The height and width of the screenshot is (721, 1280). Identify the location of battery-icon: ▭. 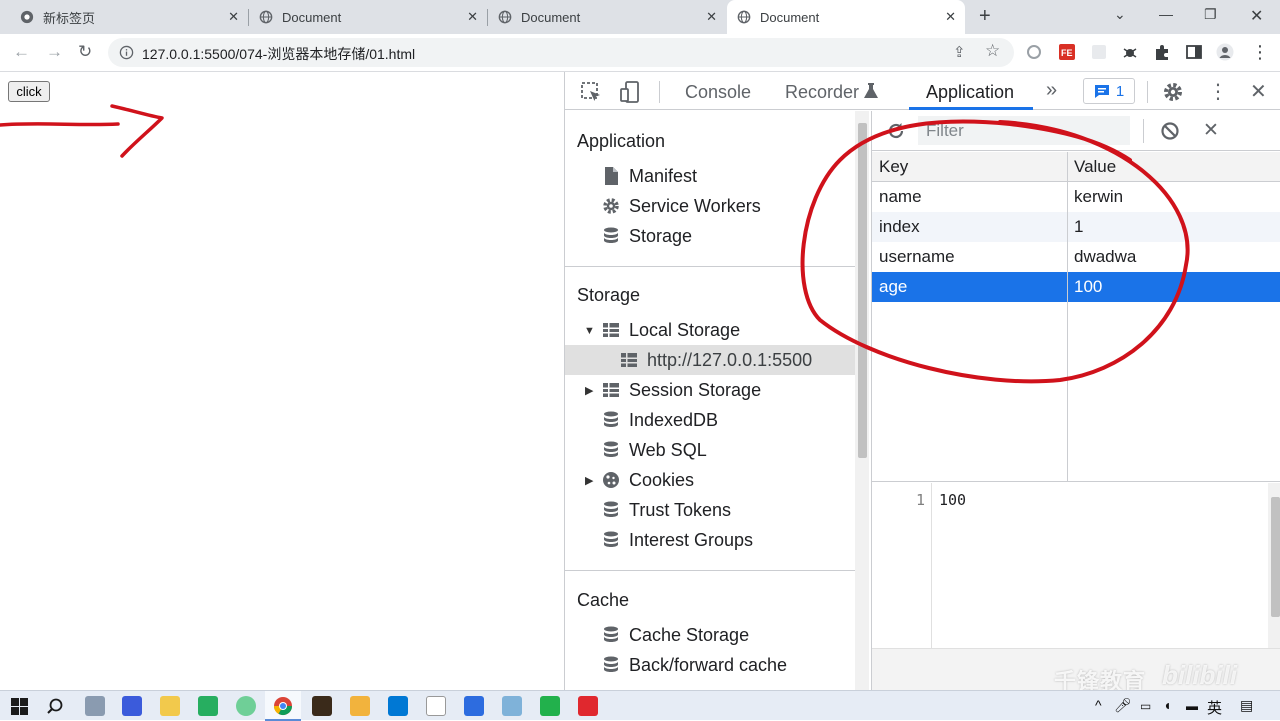
(1145, 706).